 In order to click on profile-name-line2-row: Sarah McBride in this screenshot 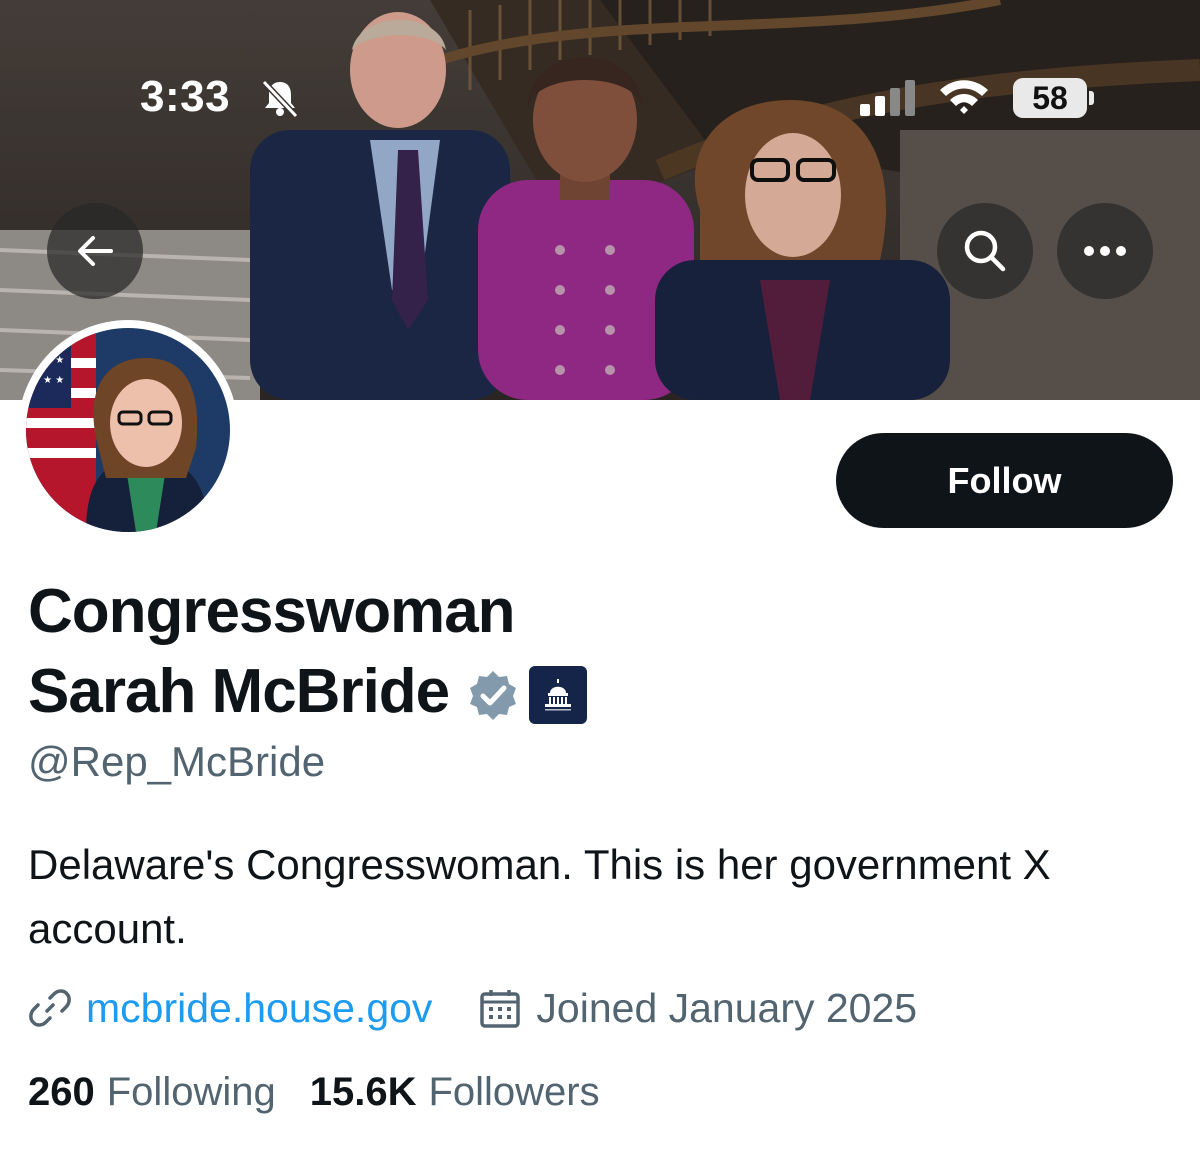, I will do `click(308, 692)`.